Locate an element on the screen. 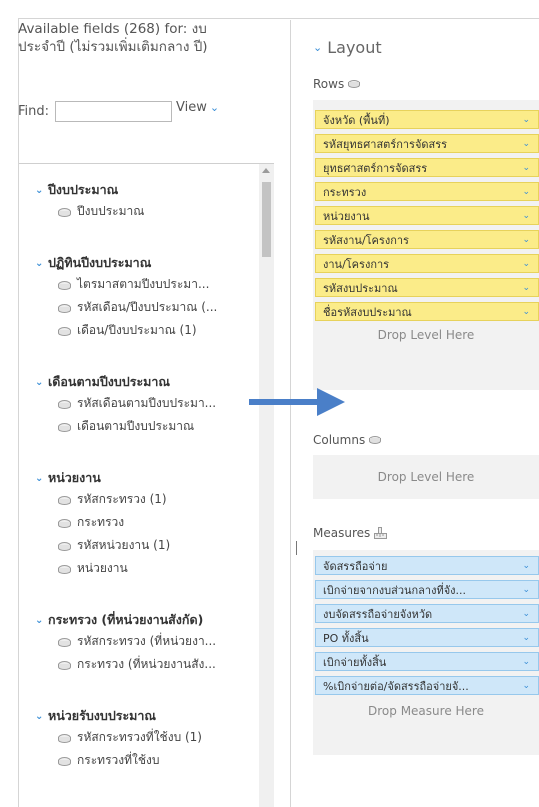 The height and width of the screenshot is (807, 539). field-item: เดือน/ปีงบประมาณ (1) is located at coordinates (126, 330).